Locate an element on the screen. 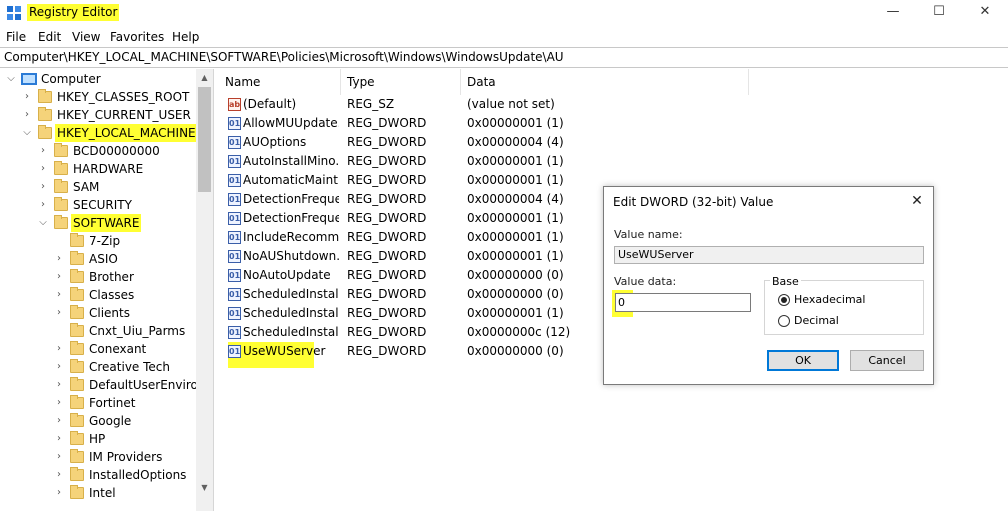 The width and height of the screenshot is (1008, 511). value-data: (value not set) is located at coordinates (511, 104).